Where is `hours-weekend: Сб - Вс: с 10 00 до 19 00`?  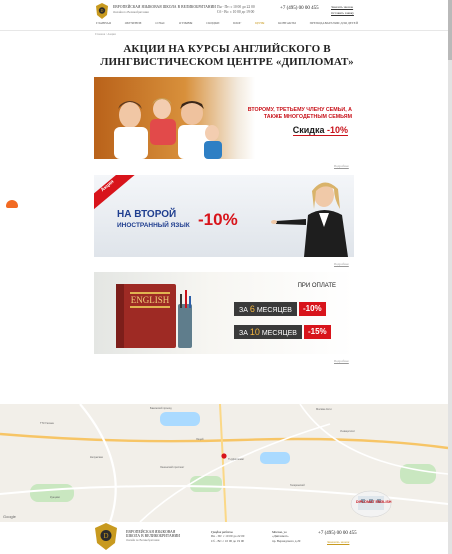
hours-weekend: Сб - Вс: с 10 00 до 19 00 is located at coordinates (236, 12).